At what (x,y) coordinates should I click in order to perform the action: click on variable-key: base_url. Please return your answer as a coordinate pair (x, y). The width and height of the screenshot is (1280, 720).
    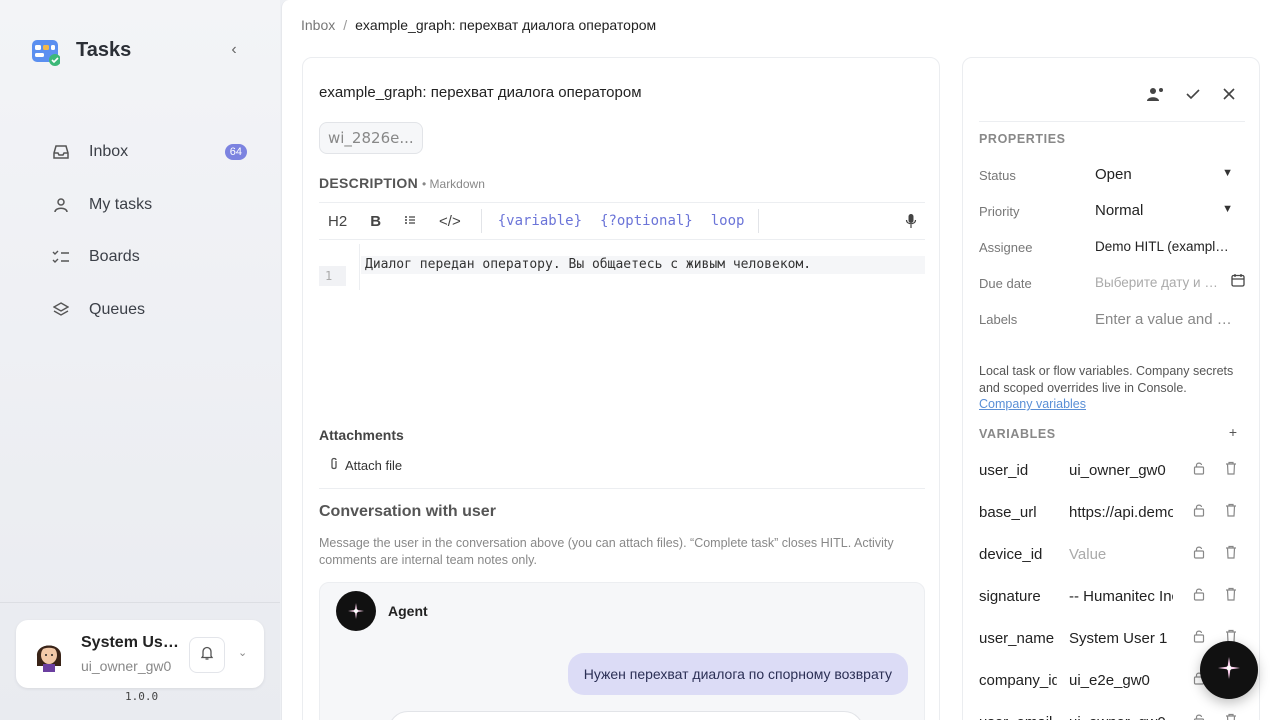
    Looking at the image, I should click on (1018, 512).